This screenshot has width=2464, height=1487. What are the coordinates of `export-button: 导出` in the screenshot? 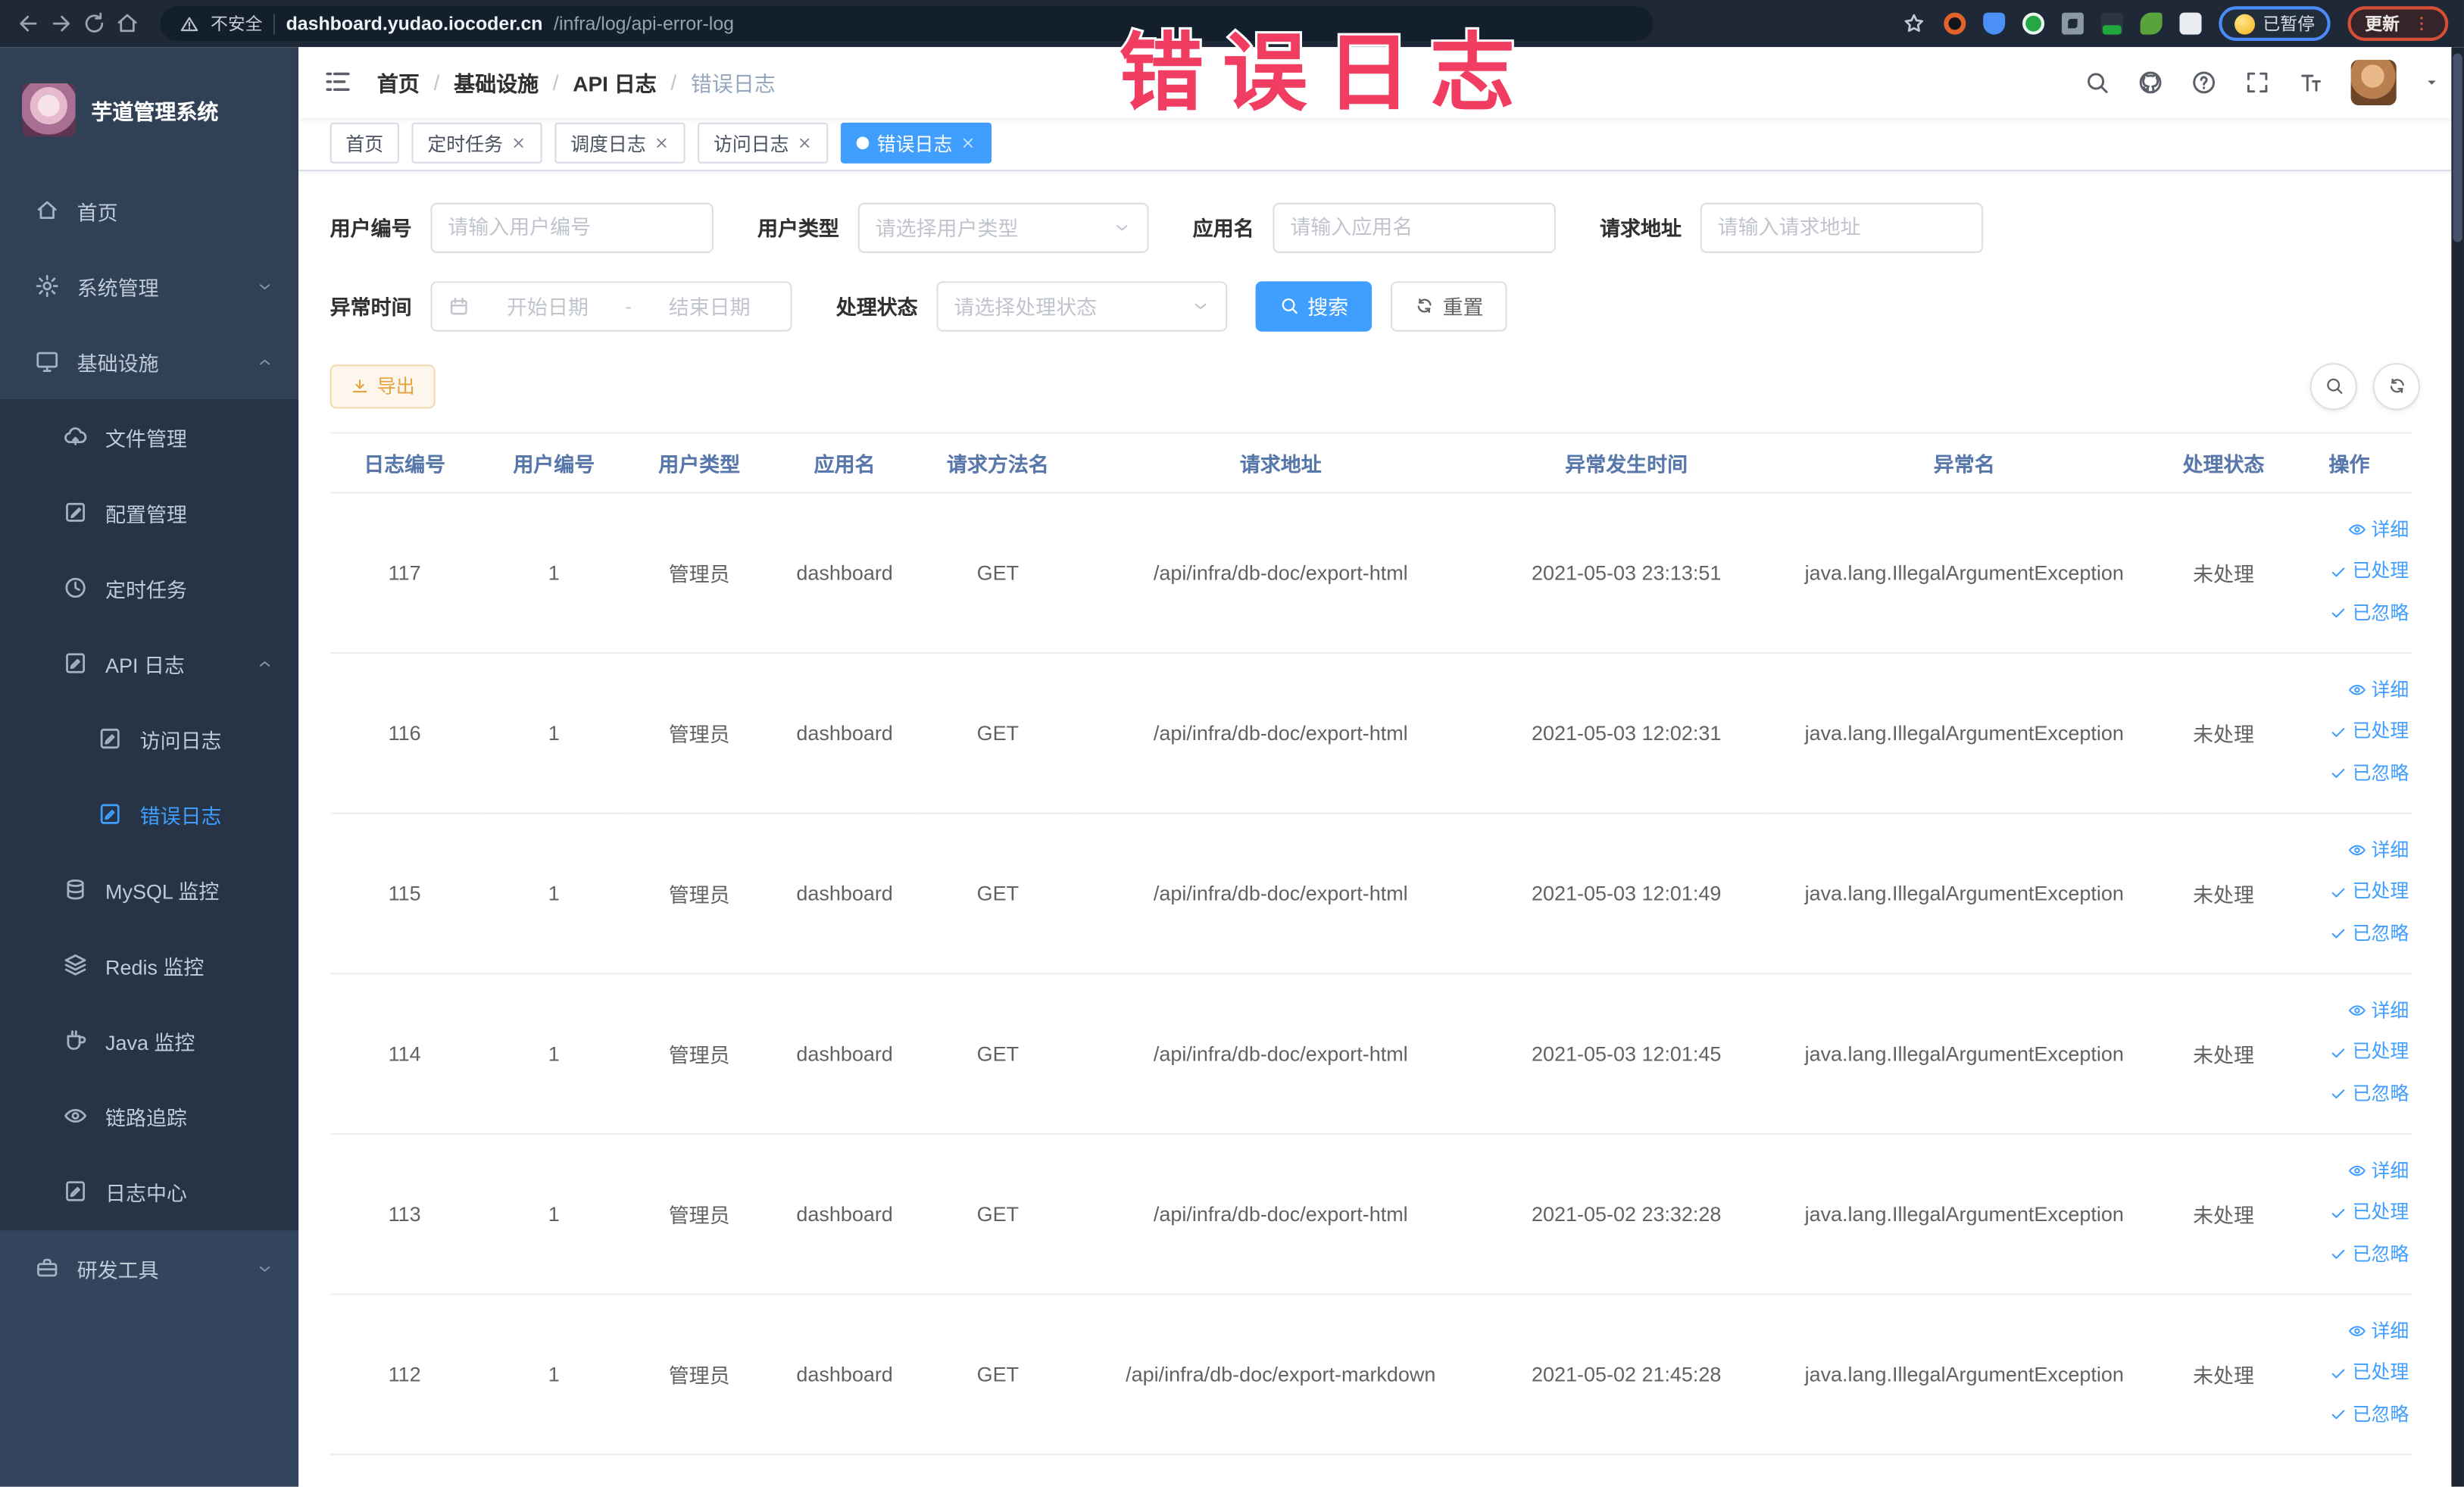 It's located at (382, 386).